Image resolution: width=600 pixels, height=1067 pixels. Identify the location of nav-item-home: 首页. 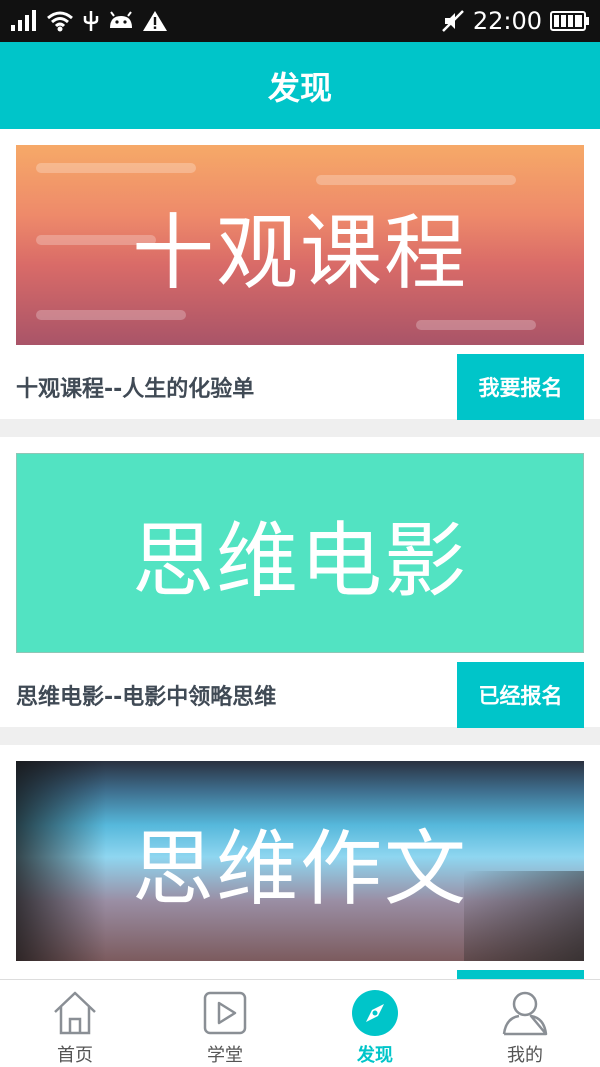
(75, 1023).